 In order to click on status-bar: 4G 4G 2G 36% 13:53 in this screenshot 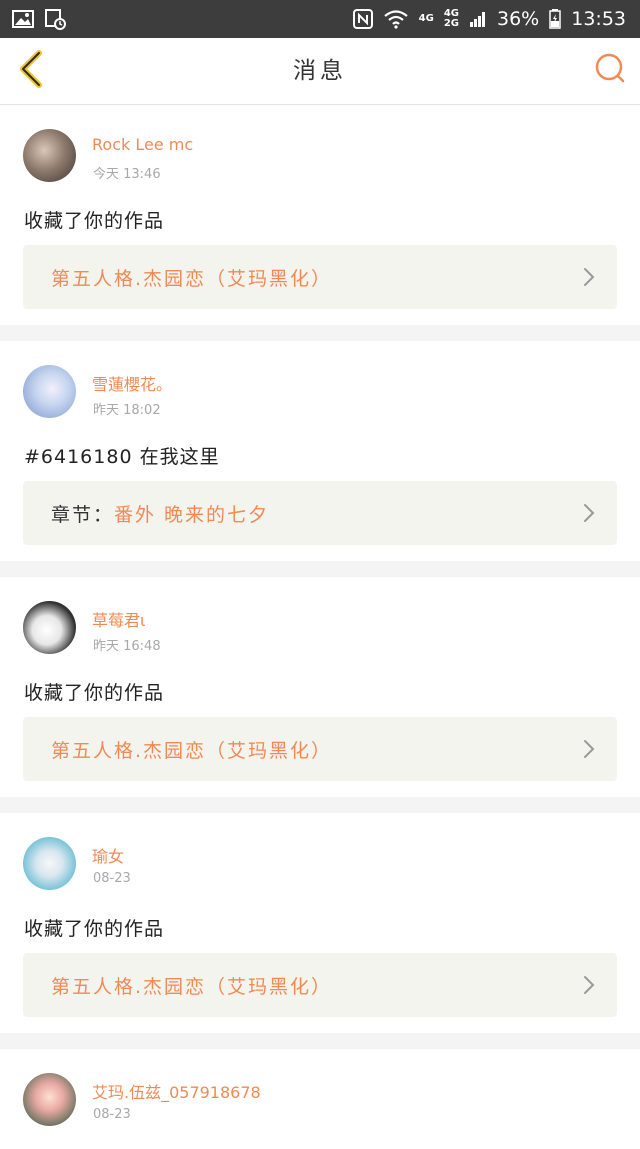, I will do `click(320, 19)`.